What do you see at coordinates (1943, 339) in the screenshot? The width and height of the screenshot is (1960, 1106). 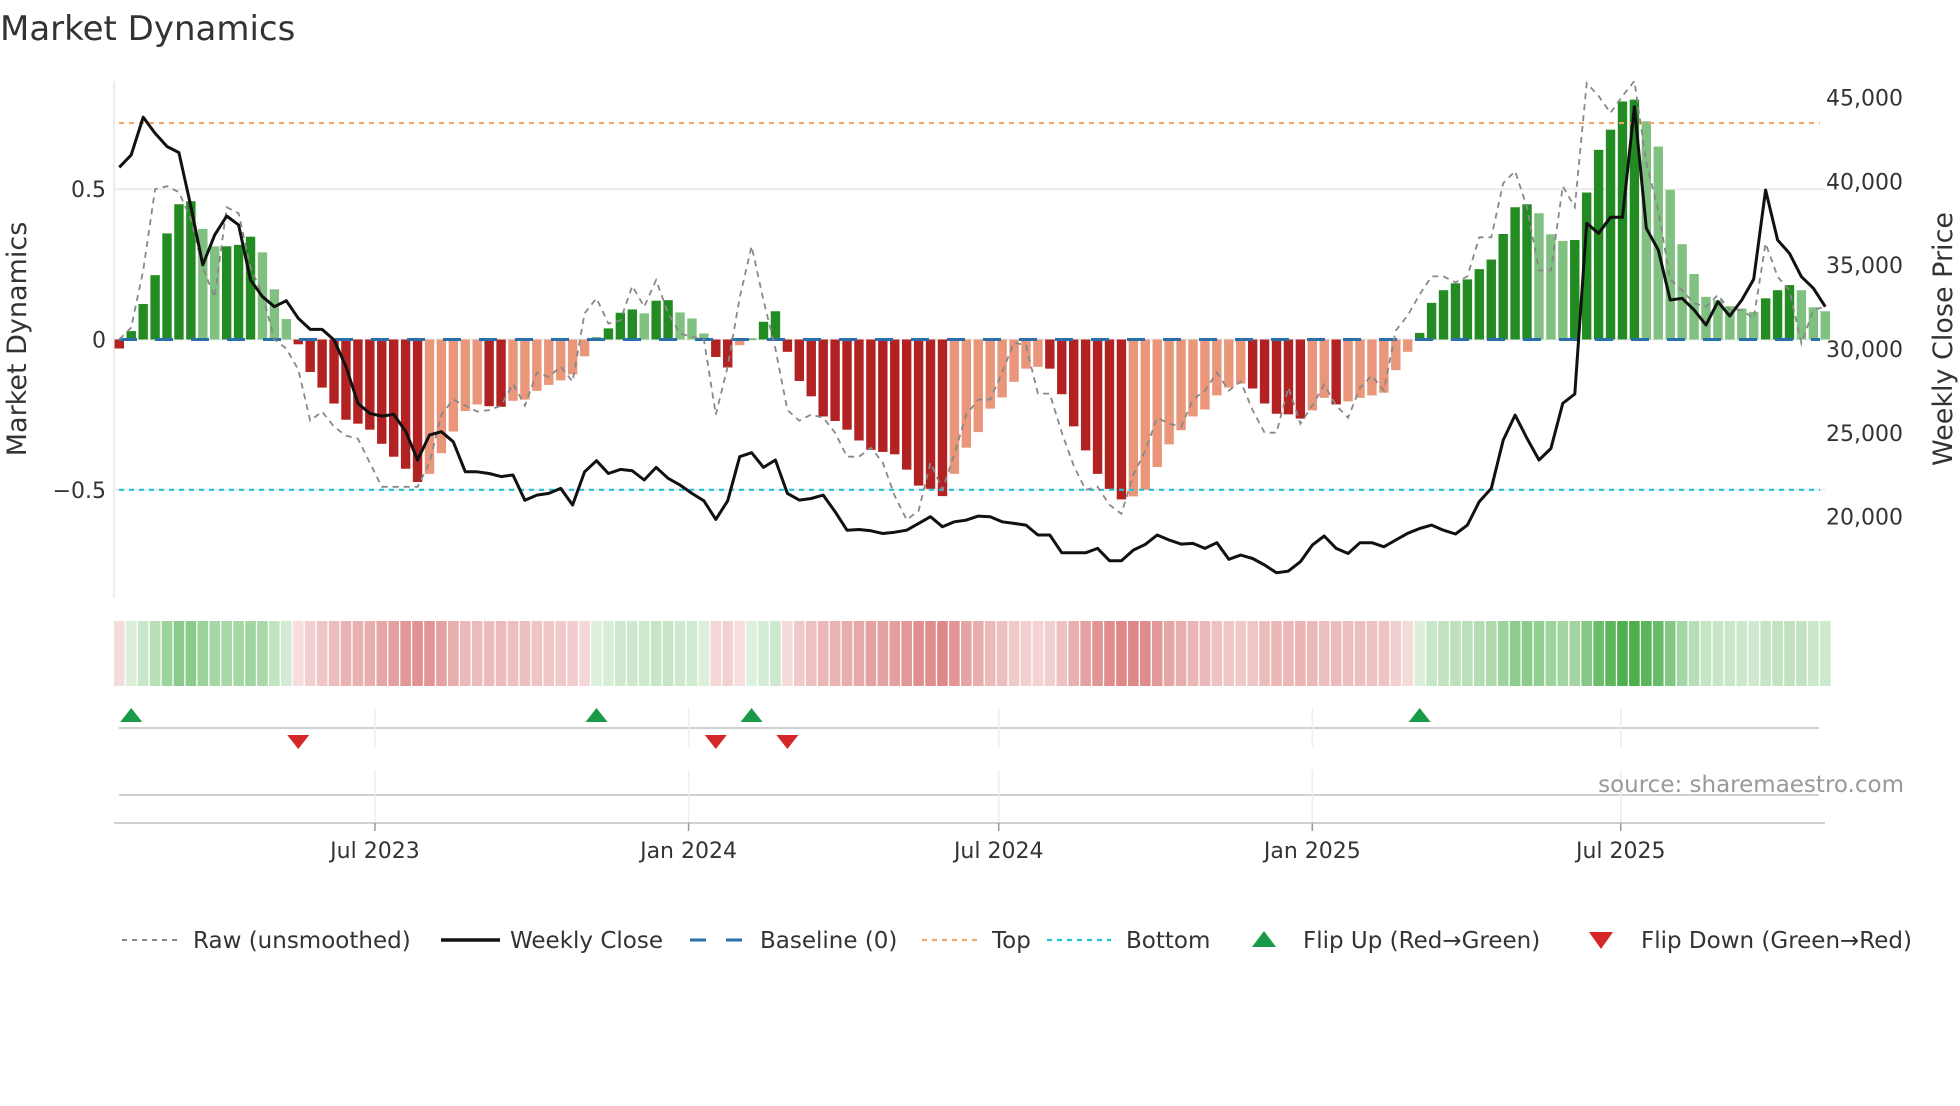 I see `y2-axis-label: Weekly Close Price` at bounding box center [1943, 339].